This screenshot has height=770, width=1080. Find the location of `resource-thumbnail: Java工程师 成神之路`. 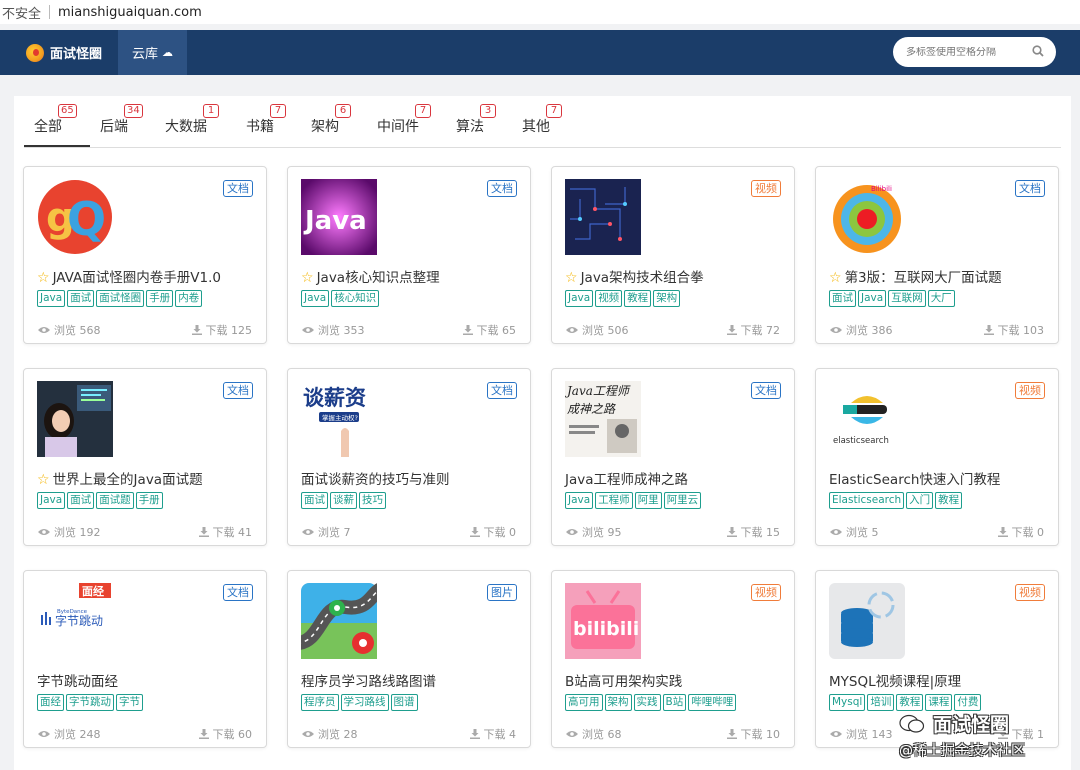

resource-thumbnail: Java工程师 成神之路 is located at coordinates (603, 419).